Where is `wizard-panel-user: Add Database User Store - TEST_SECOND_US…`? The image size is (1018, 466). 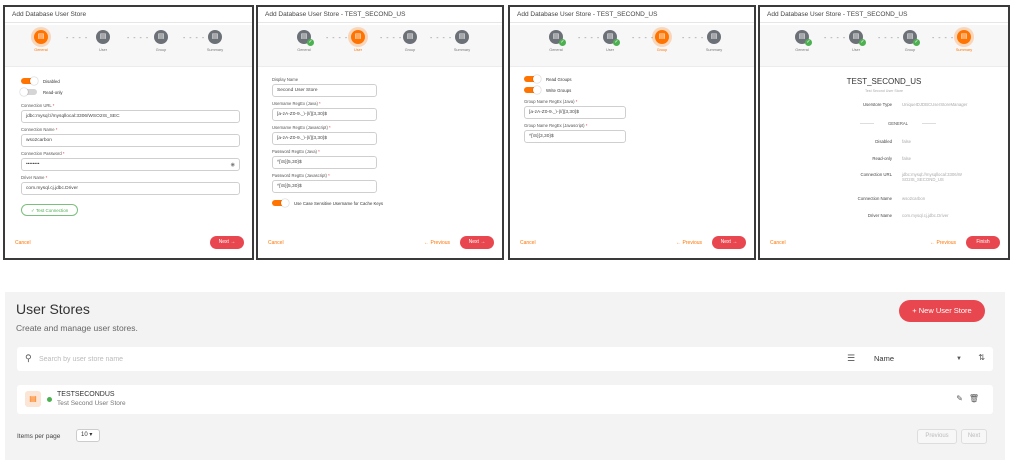
wizard-panel-user: Add Database User Store - TEST_SECOND_US… is located at coordinates (380, 132).